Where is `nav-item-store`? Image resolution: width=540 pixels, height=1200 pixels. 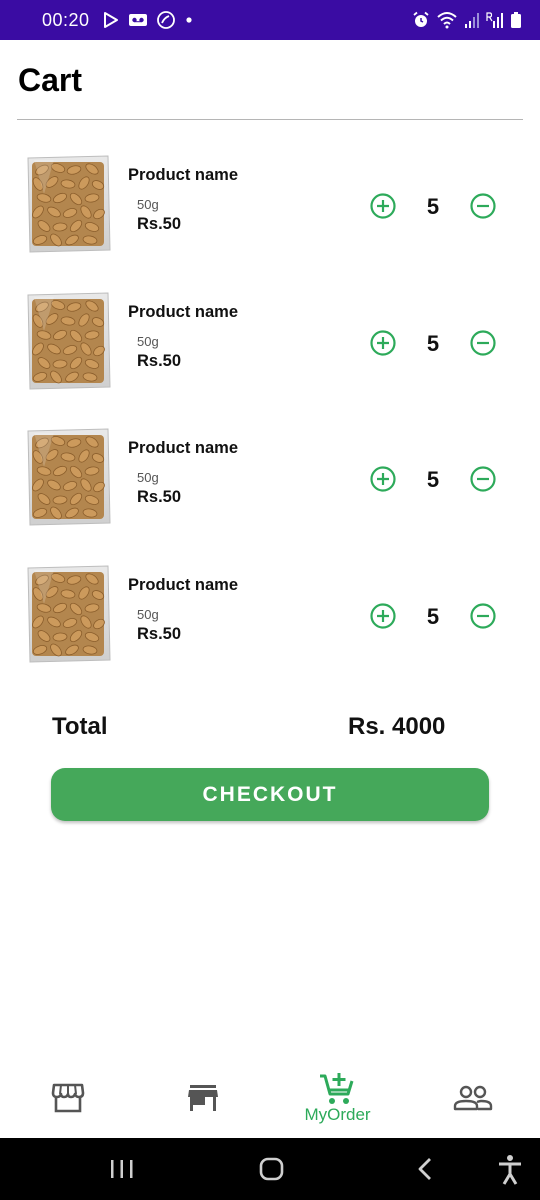 nav-item-store is located at coordinates (202, 1099).